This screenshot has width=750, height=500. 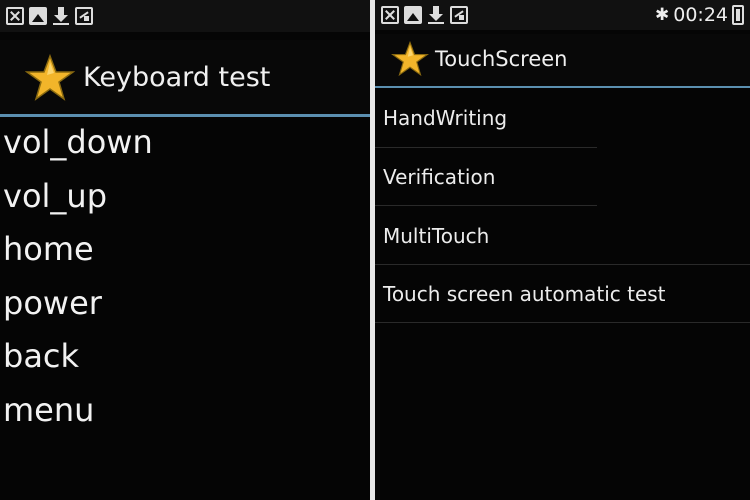 I want to click on status-time: 00:24, so click(x=700, y=15).